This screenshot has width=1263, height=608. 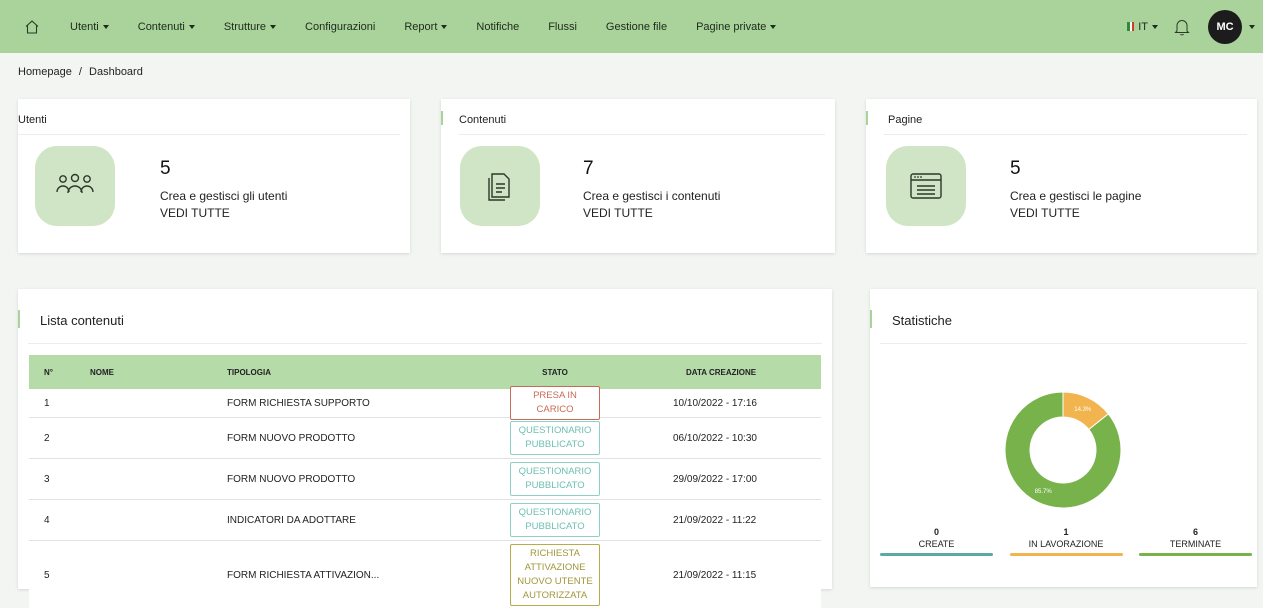 I want to click on legend-item-create: 0 CREATE, so click(x=936, y=541).